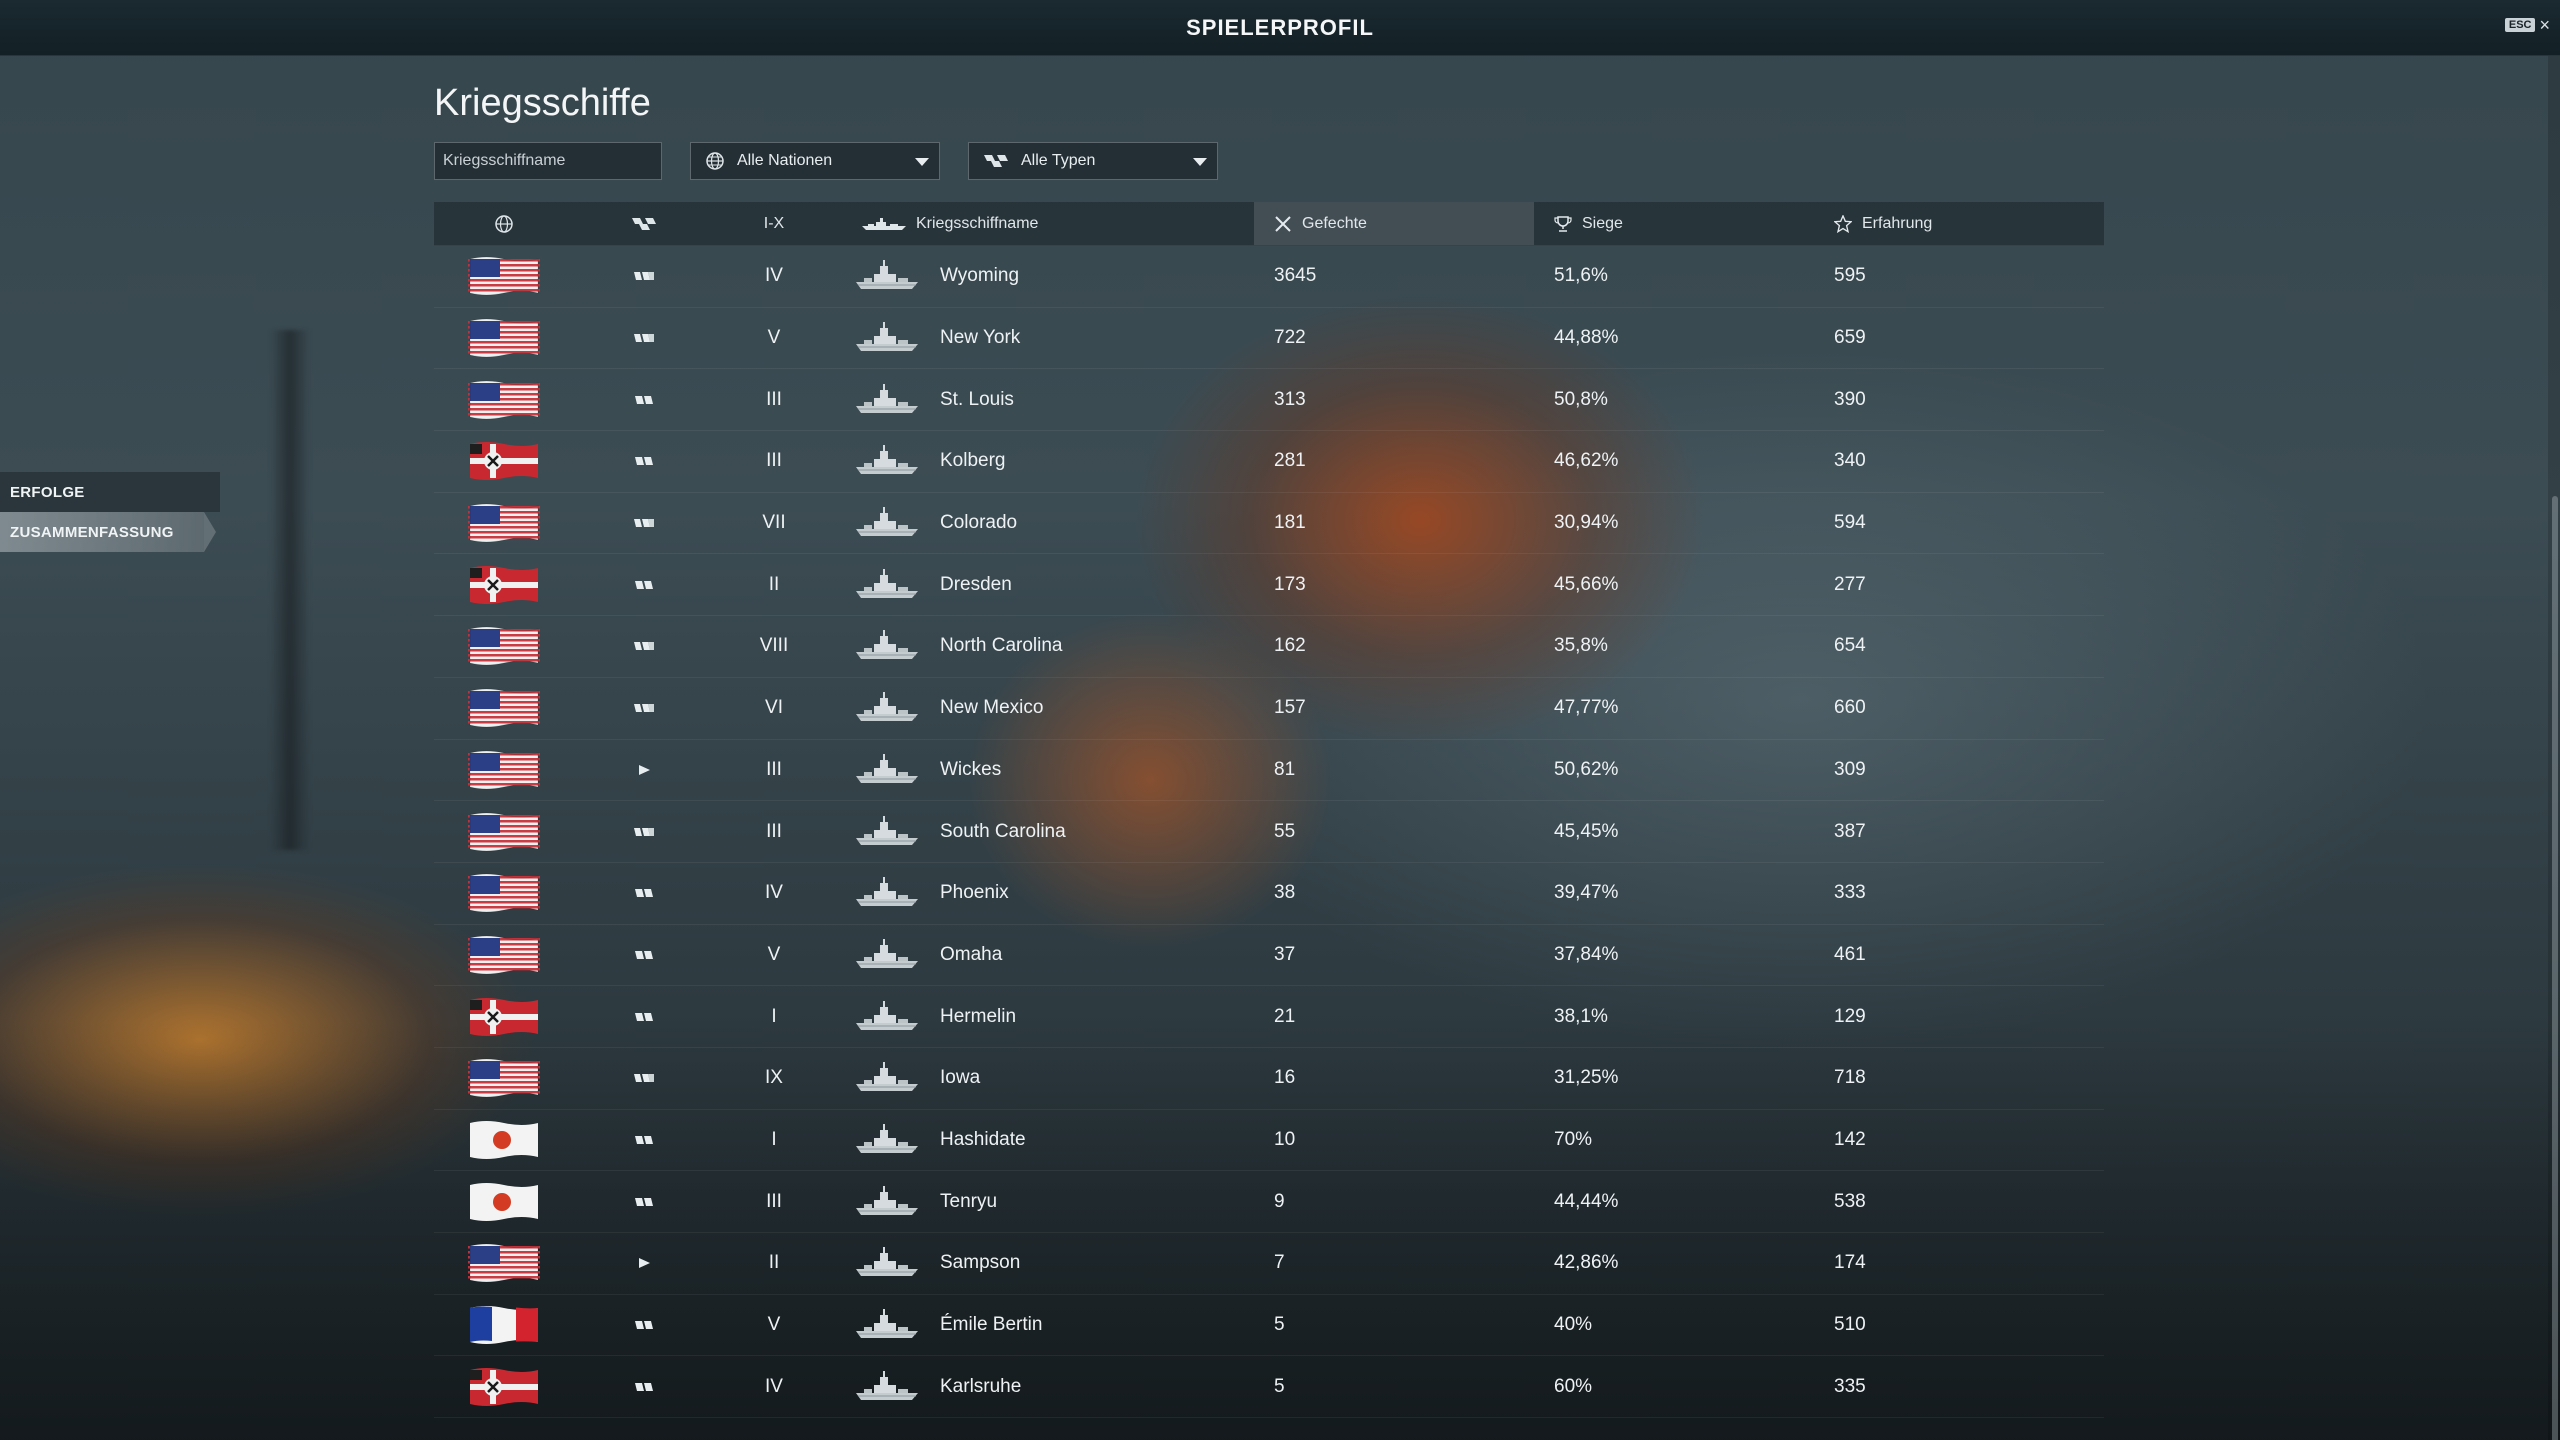 Image resolution: width=2560 pixels, height=1440 pixels. What do you see at coordinates (815, 161) in the screenshot?
I see `nation-dropdown: Alle Nationen` at bounding box center [815, 161].